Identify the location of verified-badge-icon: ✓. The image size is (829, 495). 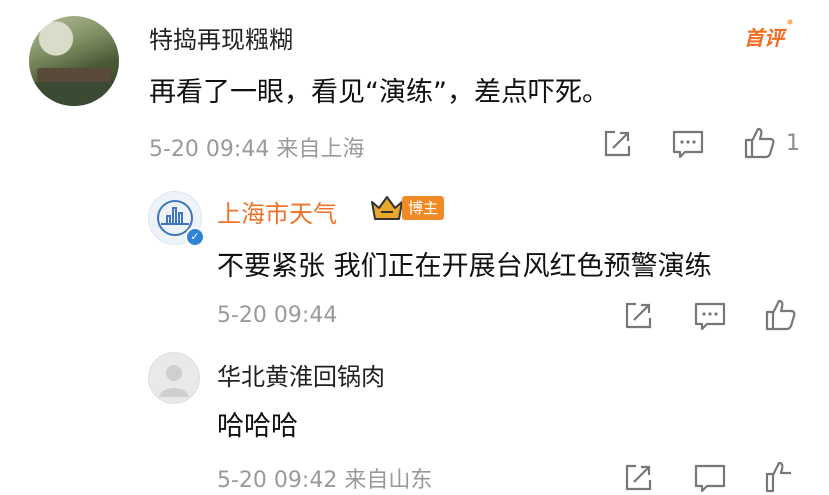
(195, 237).